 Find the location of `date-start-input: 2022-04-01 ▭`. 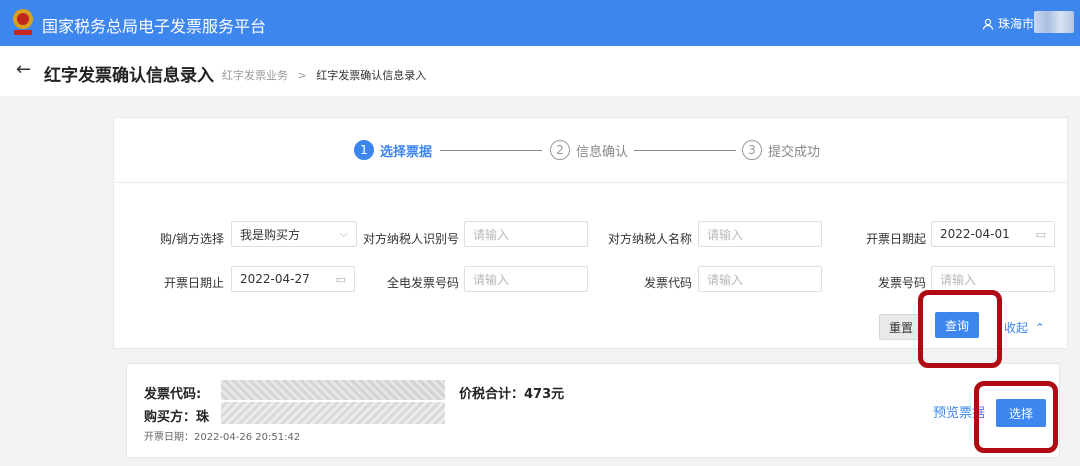

date-start-input: 2022-04-01 ▭ is located at coordinates (993, 234).